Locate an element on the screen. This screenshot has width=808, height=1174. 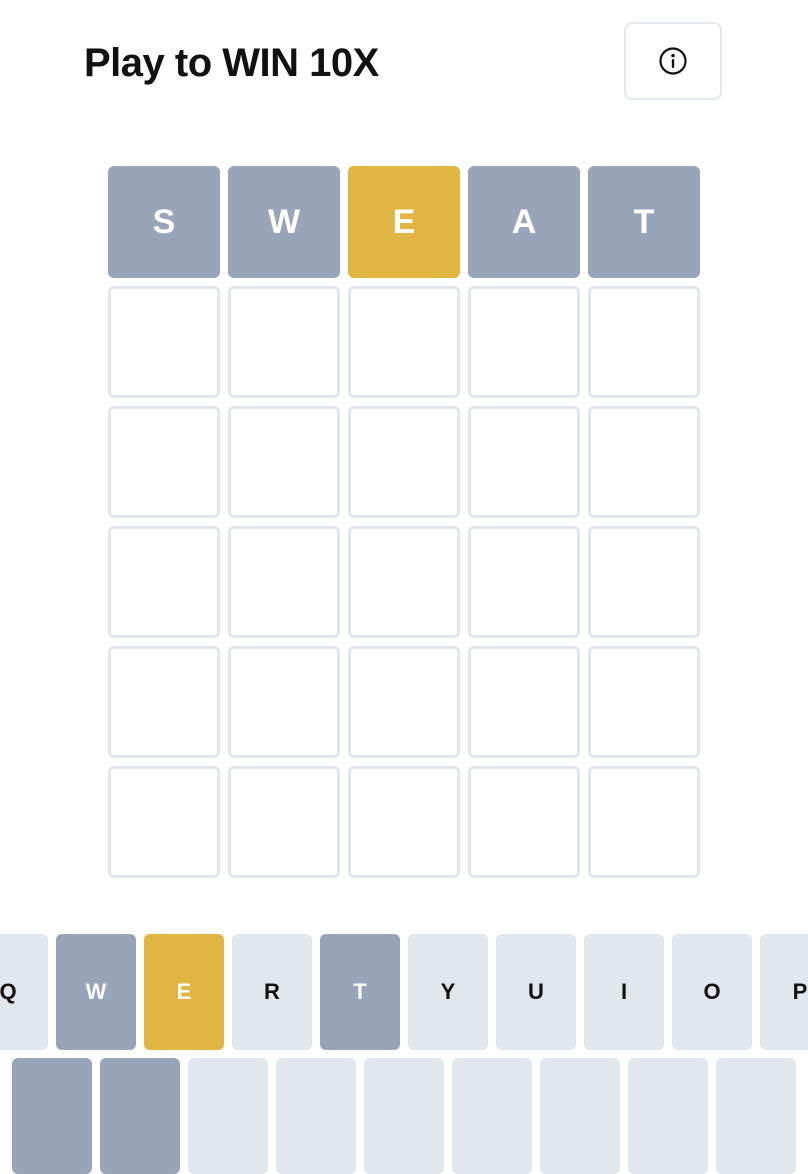
tile-r6-c5 is located at coordinates (644, 822).